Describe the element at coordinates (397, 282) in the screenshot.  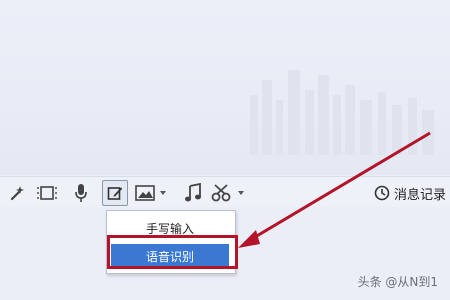
I see `watermark: 头条 @从N到1` at that location.